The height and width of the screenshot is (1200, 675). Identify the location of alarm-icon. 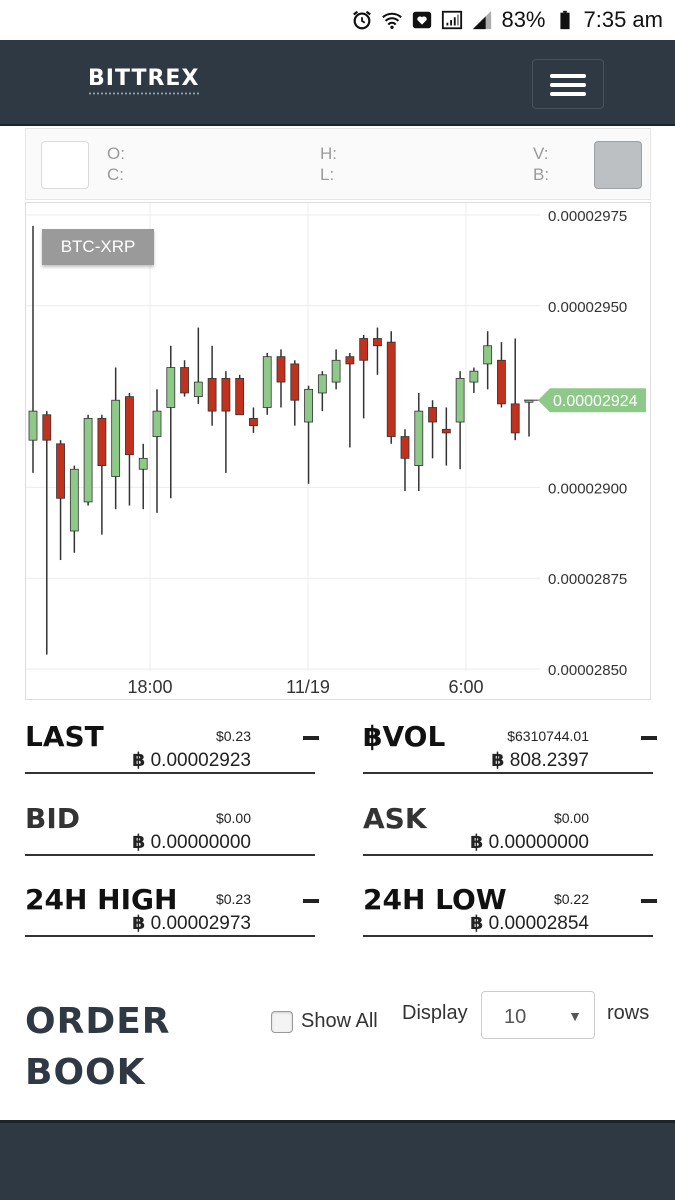
(362, 20).